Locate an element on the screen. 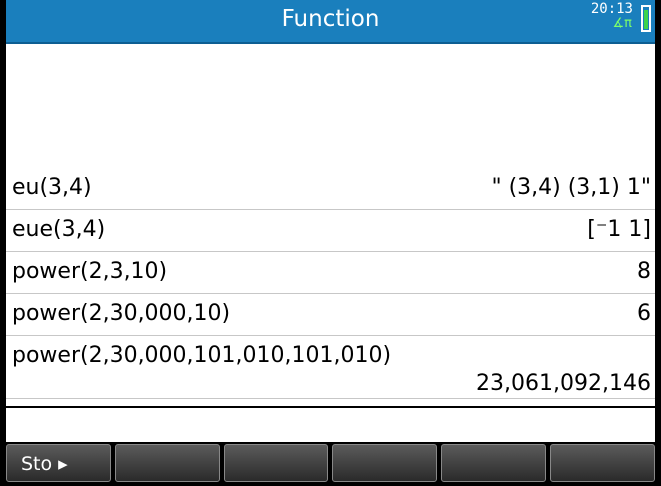 The height and width of the screenshot is (486, 661). history-input: eue(3,4) is located at coordinates (59, 229).